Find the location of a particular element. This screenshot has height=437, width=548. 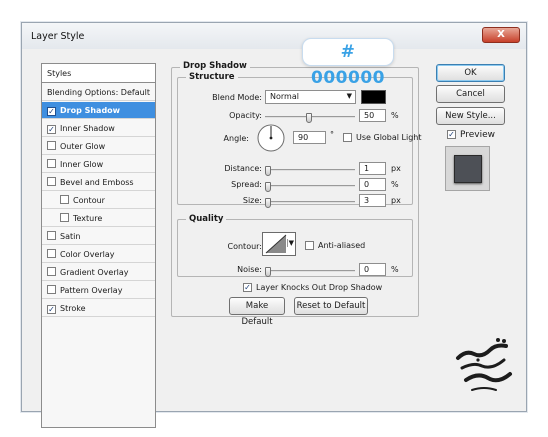

blend-mode-value: Normal is located at coordinates (284, 96).